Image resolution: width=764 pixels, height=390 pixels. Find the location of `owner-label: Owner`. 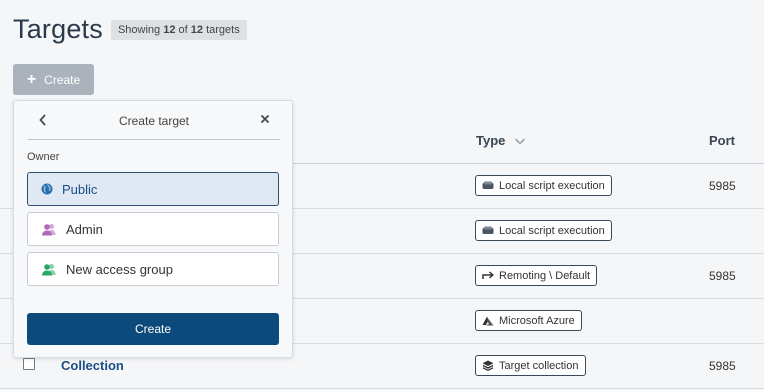

owner-label: Owner is located at coordinates (43, 157).